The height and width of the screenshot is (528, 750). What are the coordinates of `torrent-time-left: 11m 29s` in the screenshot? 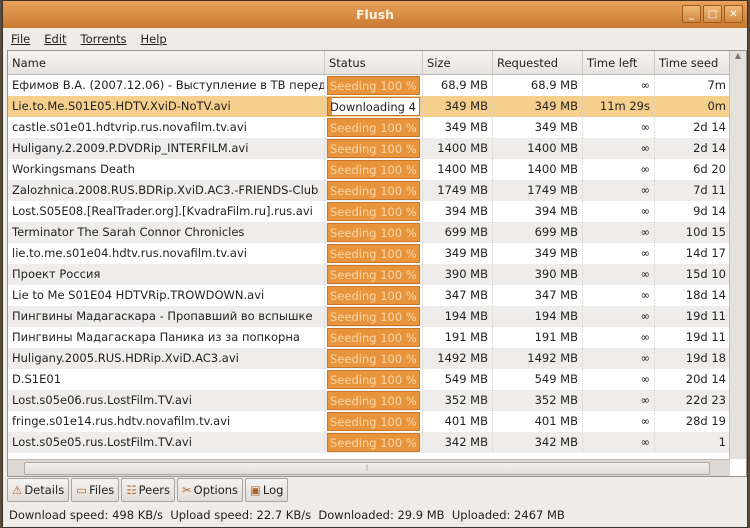 It's located at (619, 106).